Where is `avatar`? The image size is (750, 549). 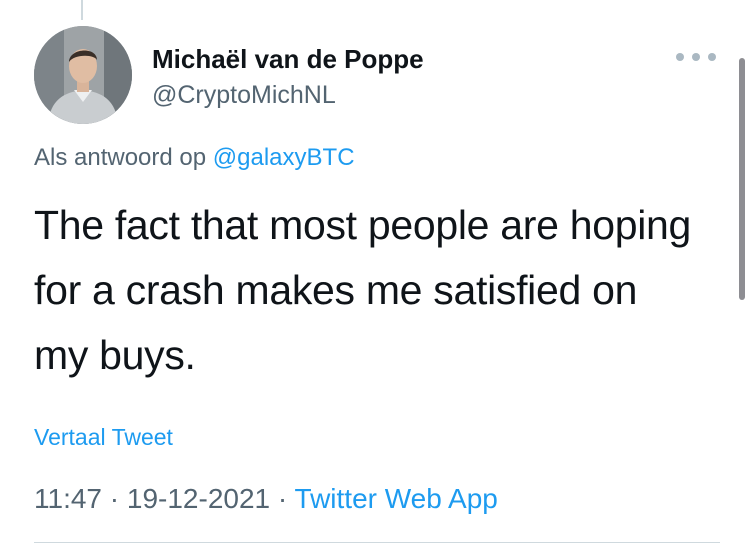 avatar is located at coordinates (83, 75).